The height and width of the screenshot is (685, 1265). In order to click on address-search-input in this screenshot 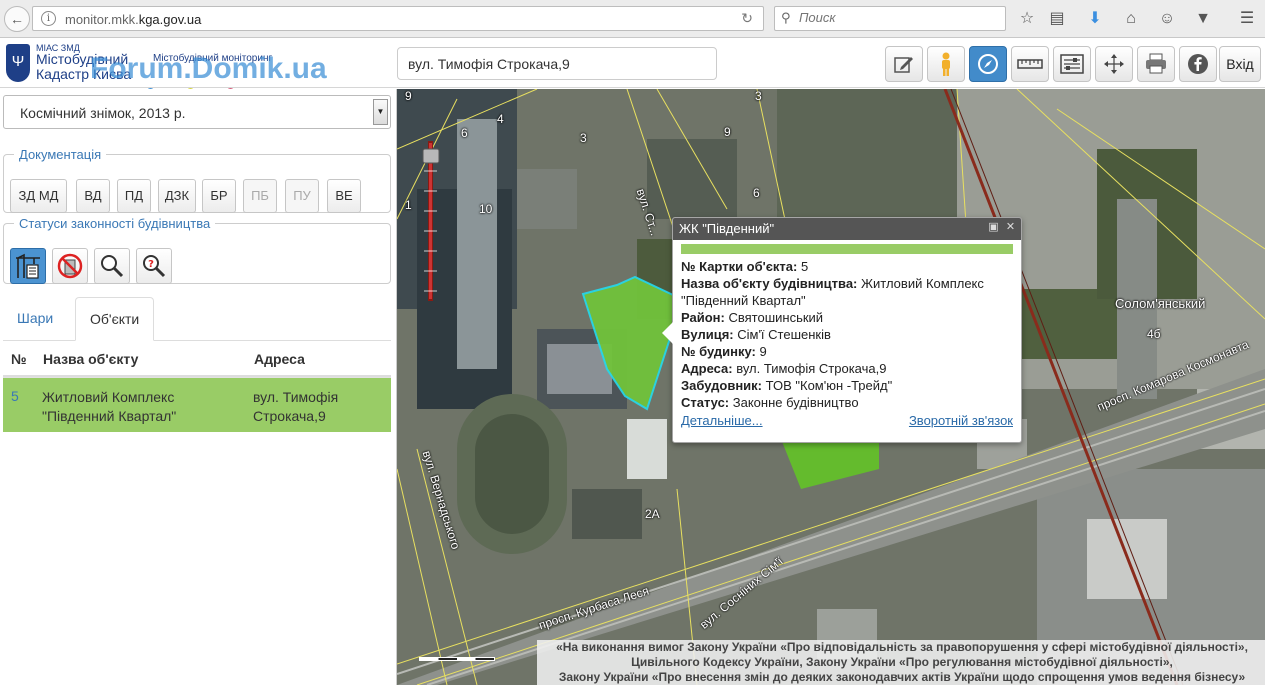, I will do `click(557, 63)`.